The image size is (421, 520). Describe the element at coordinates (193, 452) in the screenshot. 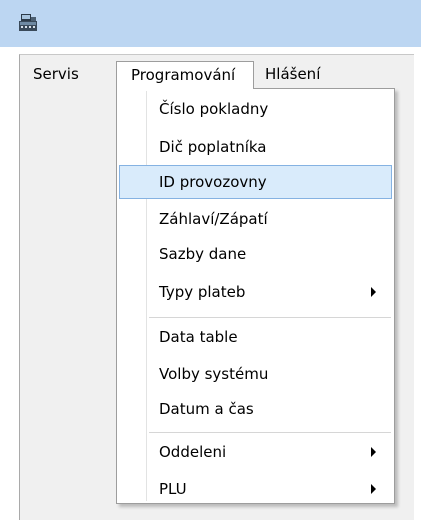

I see `menu-item-label: Oddeleni` at that location.